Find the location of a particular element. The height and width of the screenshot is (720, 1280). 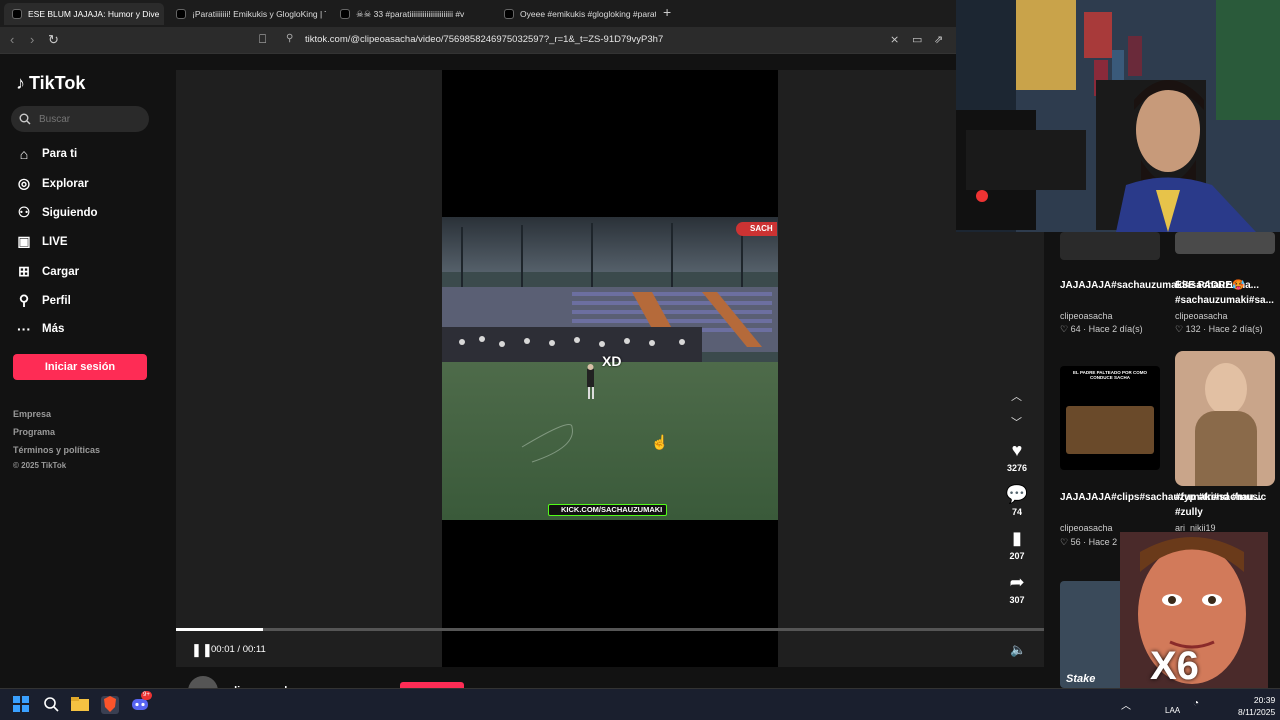

stake-logo: Stake is located at coordinates (1081, 679).